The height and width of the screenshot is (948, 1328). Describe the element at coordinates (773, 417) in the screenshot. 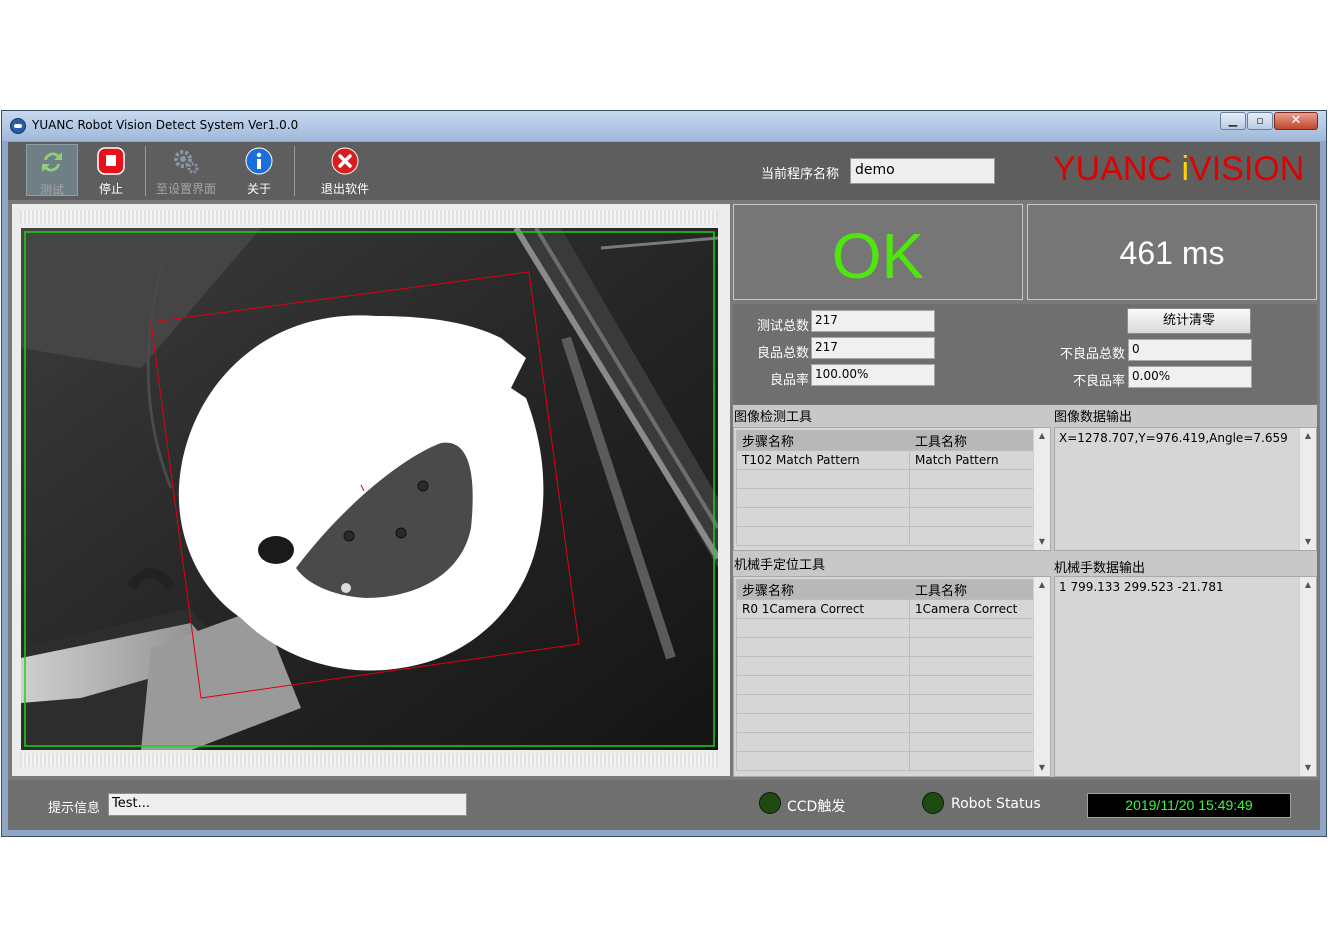

I see `vision-tools-title: 图像检测工具` at that location.